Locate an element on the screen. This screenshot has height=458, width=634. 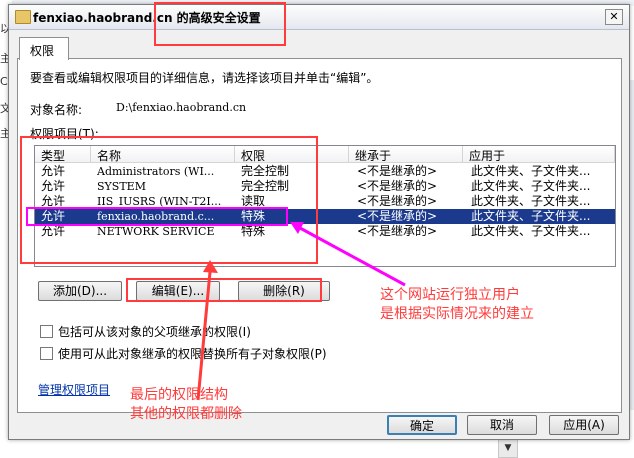
annotation-line: 最后的权限结构 is located at coordinates (179, 395).